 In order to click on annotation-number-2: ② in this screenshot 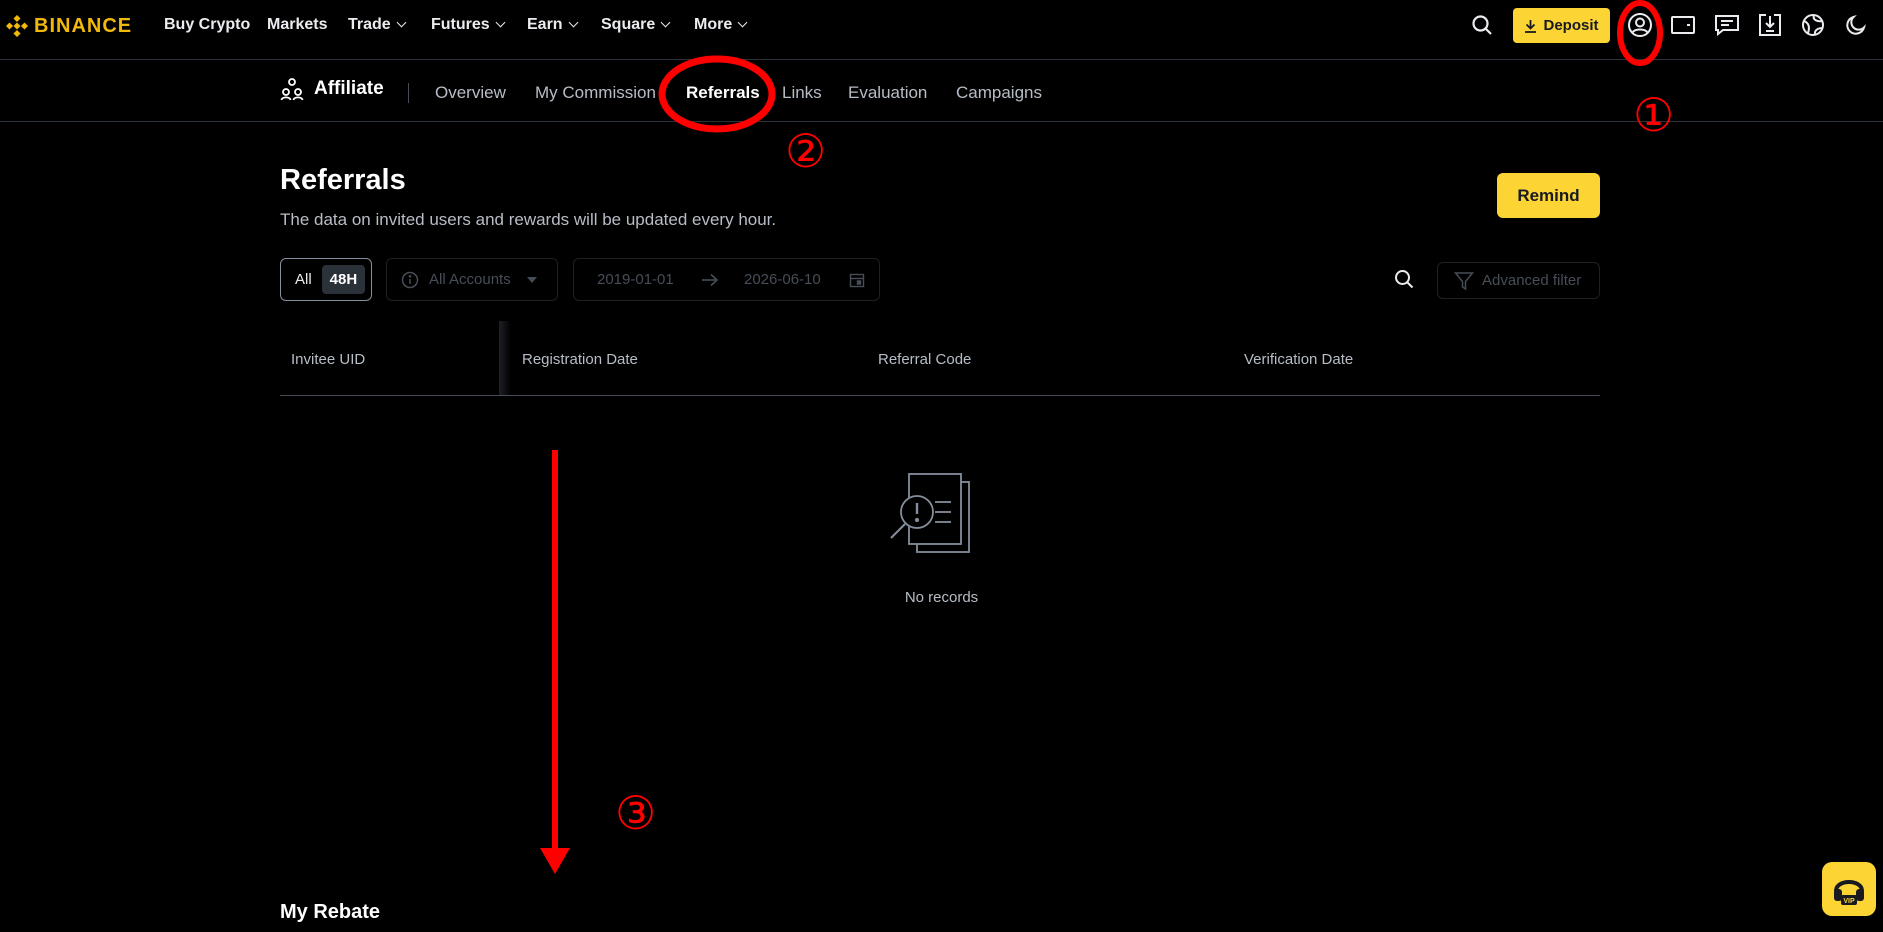, I will do `click(806, 151)`.